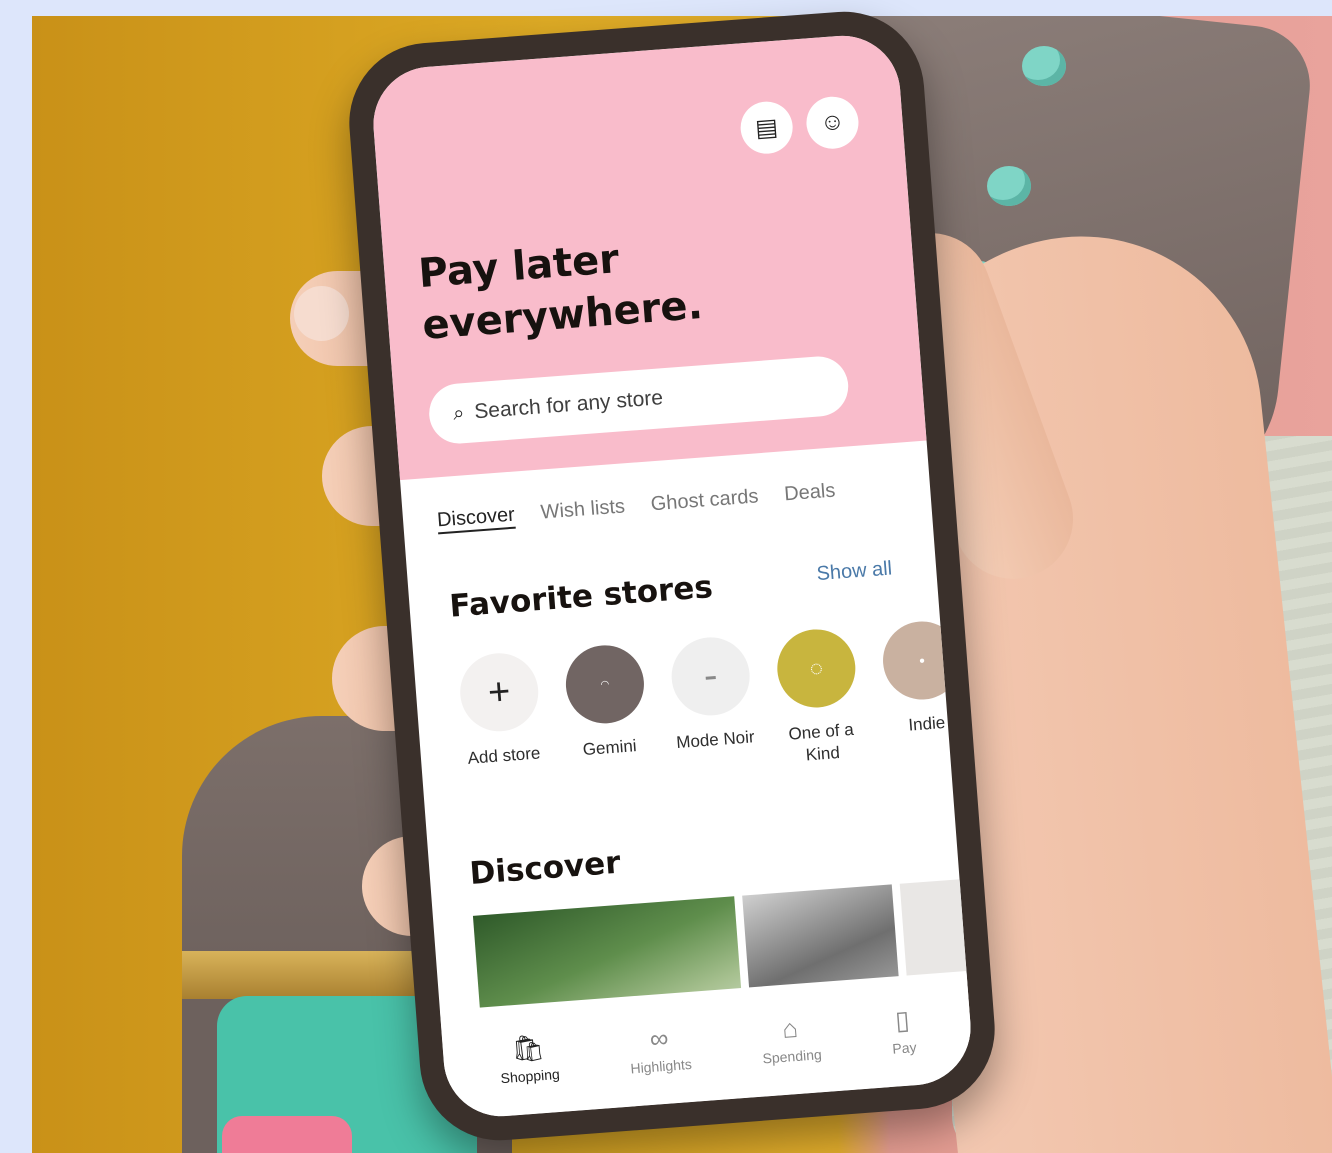 Image resolution: width=1332 pixels, height=1153 pixels. What do you see at coordinates (926, 723) in the screenshot?
I see `store-label: Indie` at bounding box center [926, 723].